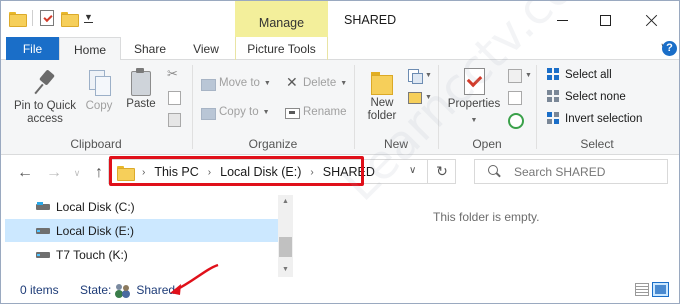  What do you see at coordinates (99, 173) in the screenshot?
I see `up-arrow-icon: ↑` at bounding box center [99, 173].